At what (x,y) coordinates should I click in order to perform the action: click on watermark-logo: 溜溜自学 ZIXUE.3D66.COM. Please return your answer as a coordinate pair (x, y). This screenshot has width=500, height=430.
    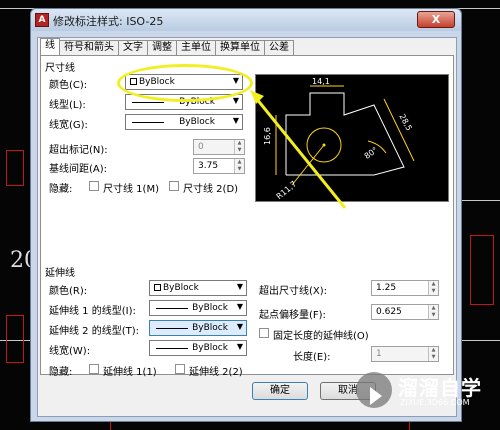
    Looking at the image, I should click on (427, 391).